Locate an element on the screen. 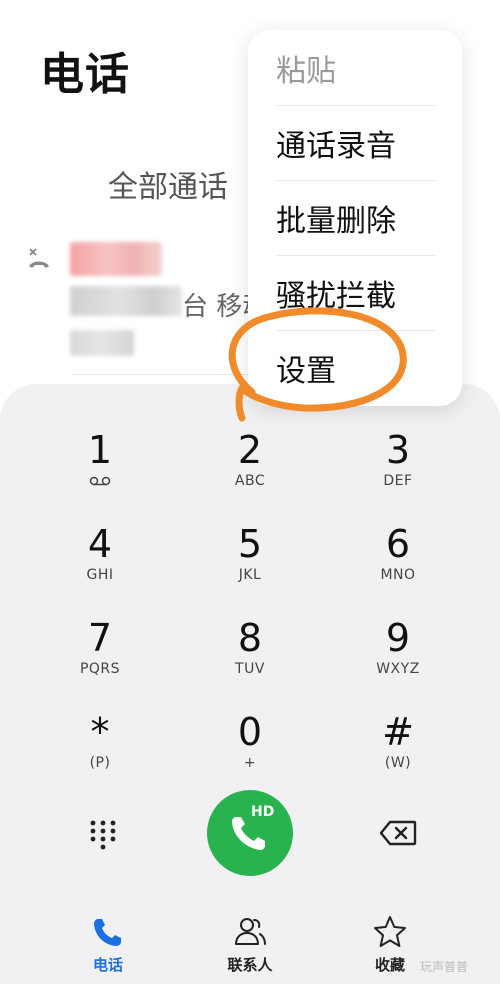  backspace-icon is located at coordinates (398, 833).